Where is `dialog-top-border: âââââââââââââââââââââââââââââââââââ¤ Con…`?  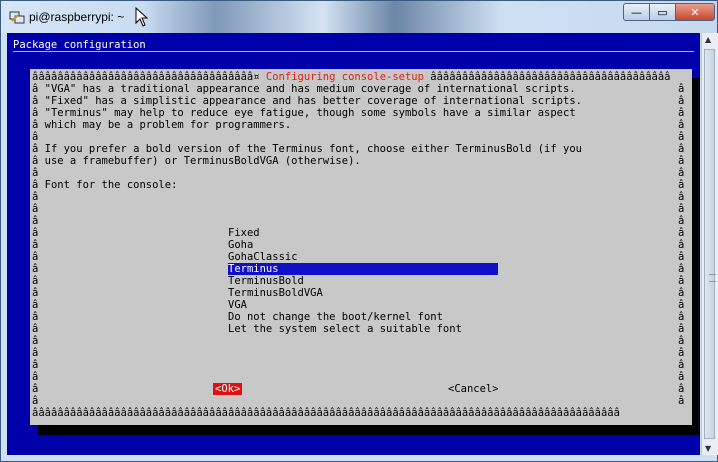
dialog-top-border: âââââââââââââââââââââââââââââââââââ¤ Con… is located at coordinates (351, 77).